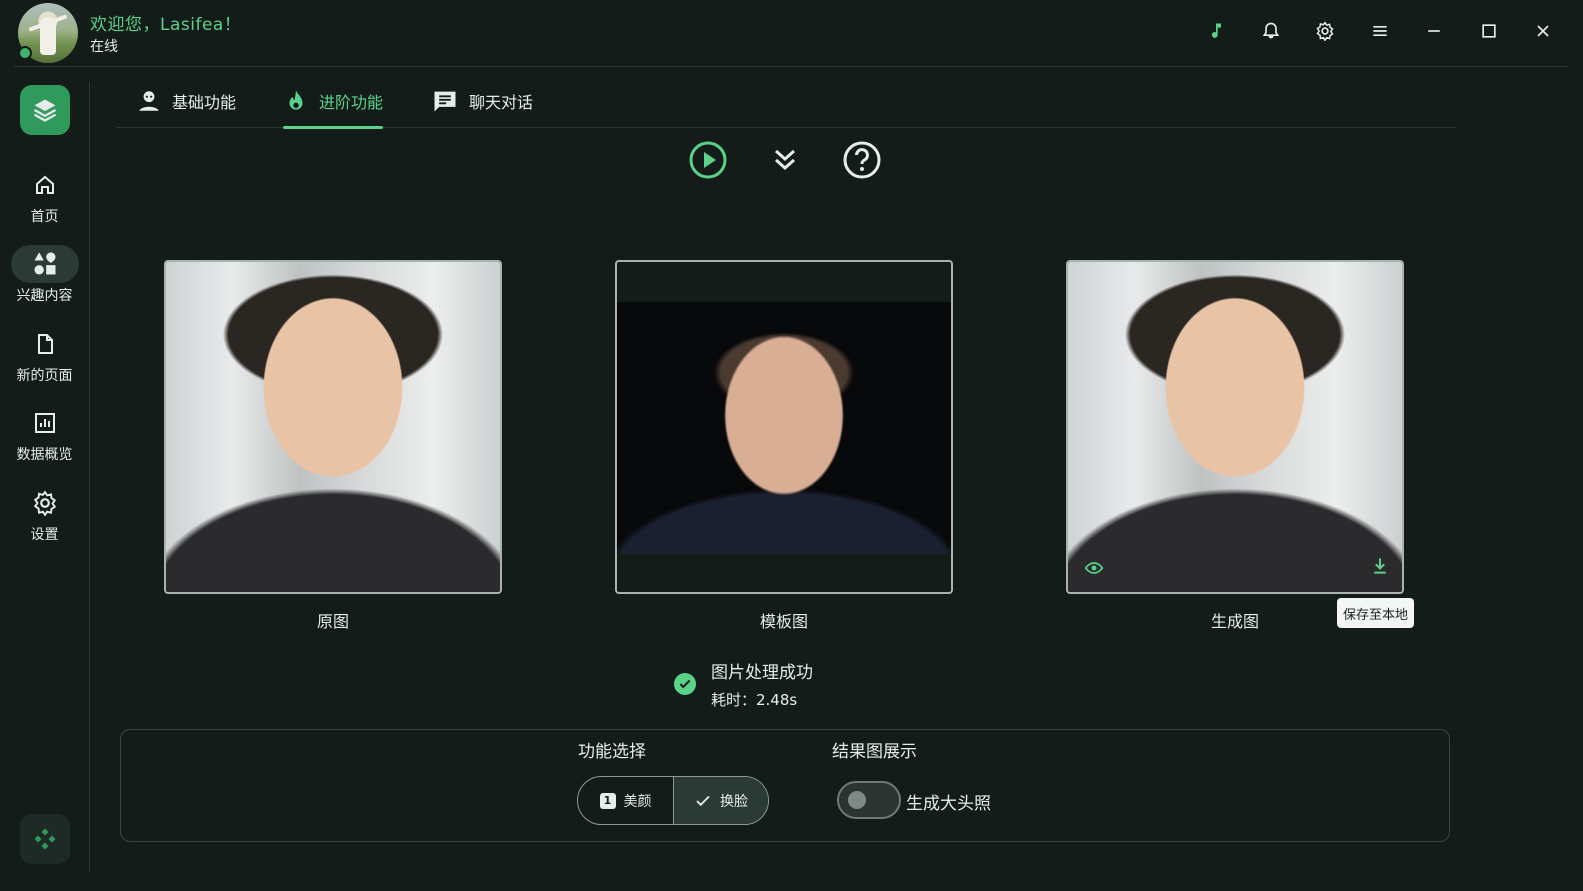  I want to click on check-icon, so click(703, 800).